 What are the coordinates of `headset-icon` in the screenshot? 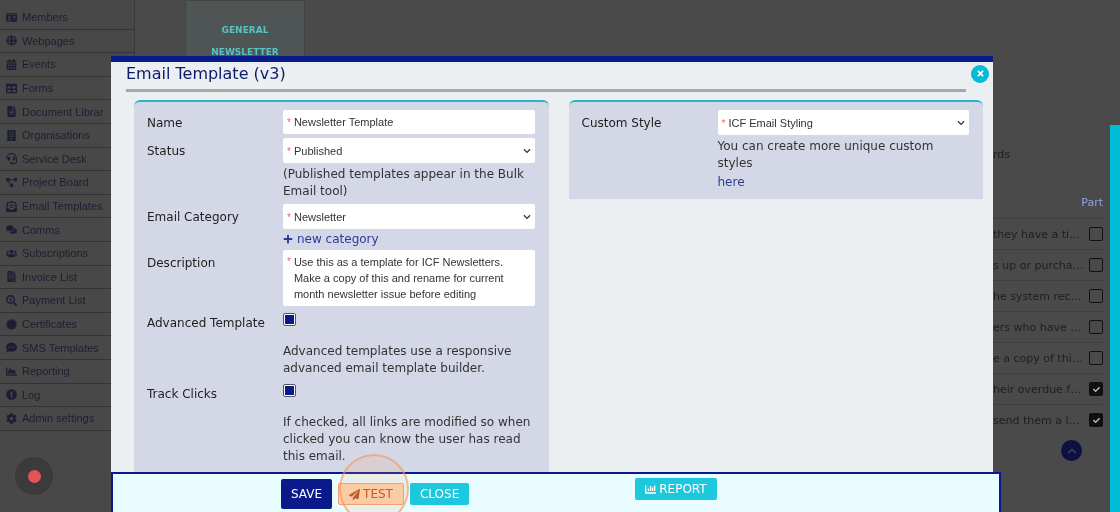 It's located at (11, 159).